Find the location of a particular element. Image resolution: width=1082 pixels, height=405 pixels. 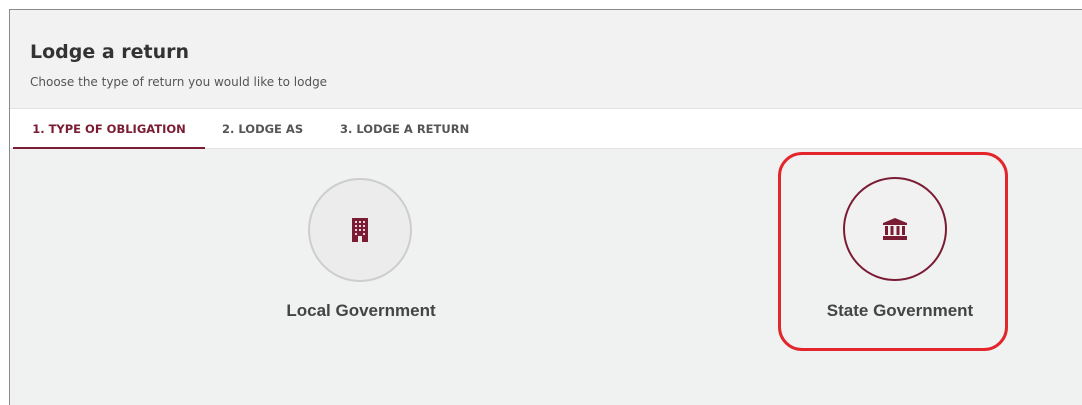

tab-type-of-obligation: 1. TYPE OF OBLIGATION is located at coordinates (109, 129).